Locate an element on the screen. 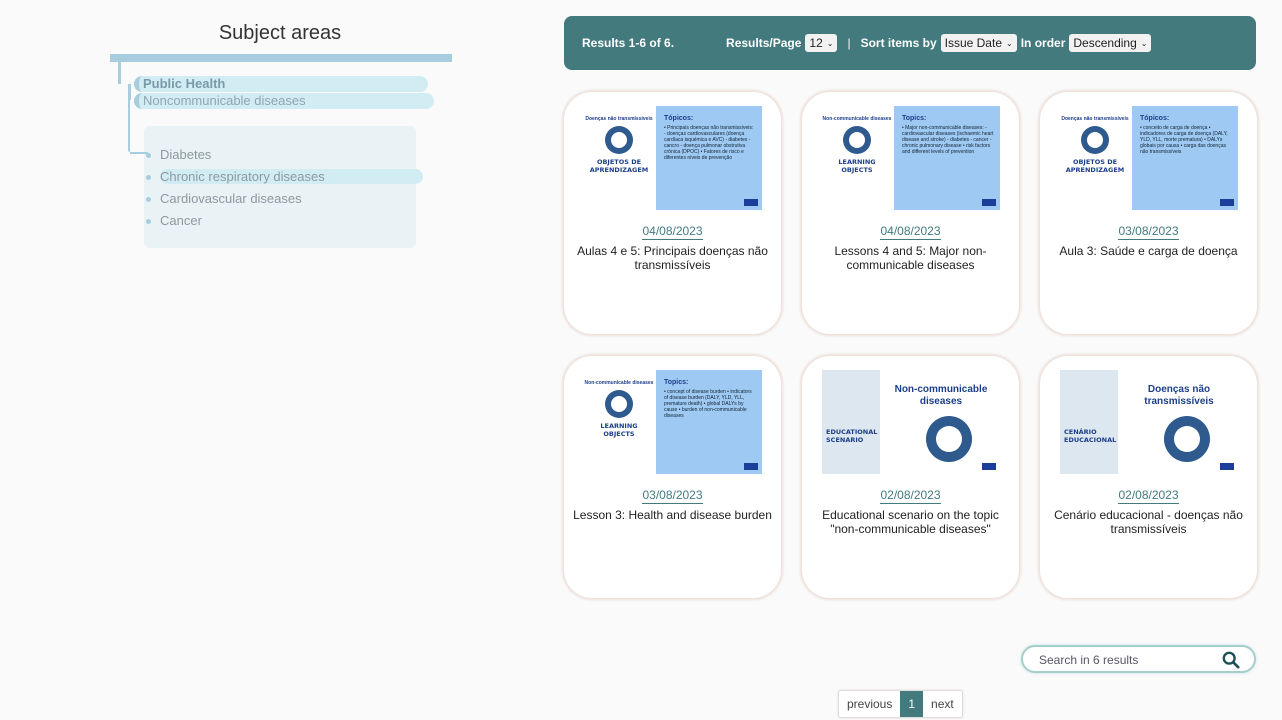  tree-node-public-health: Public Health is located at coordinates (281, 84).